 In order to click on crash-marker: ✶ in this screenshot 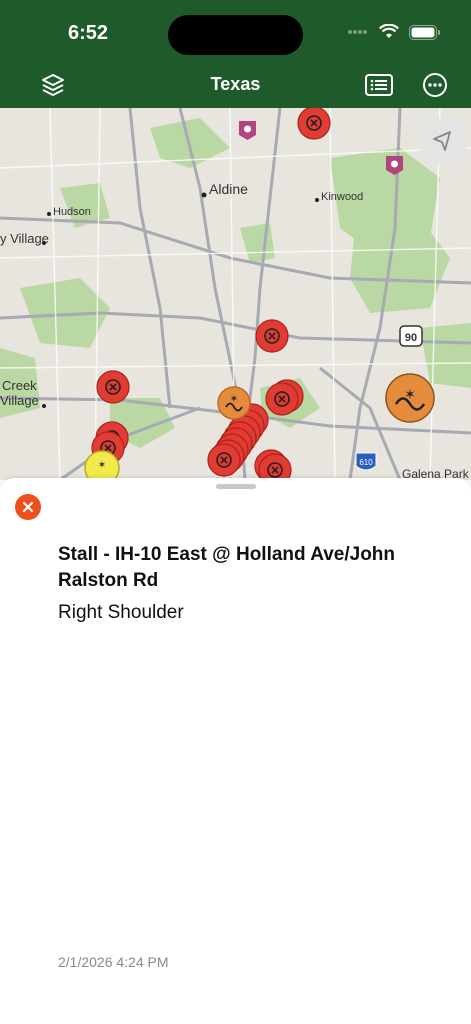, I will do `click(234, 403)`.